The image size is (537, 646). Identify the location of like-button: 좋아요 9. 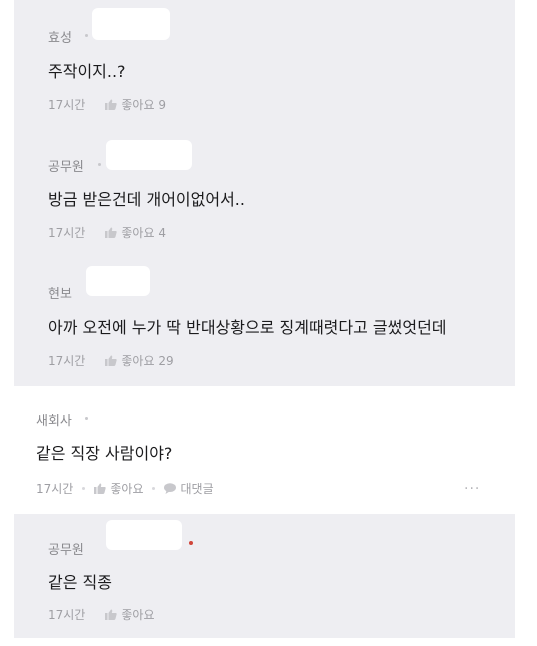
(135, 104).